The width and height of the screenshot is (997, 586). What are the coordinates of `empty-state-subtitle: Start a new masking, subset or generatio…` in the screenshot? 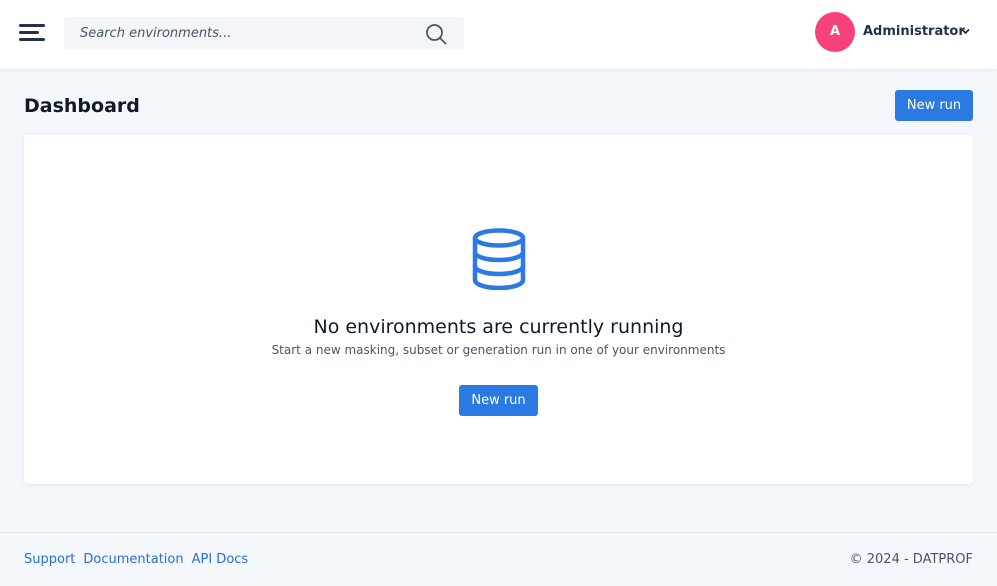 It's located at (498, 350).